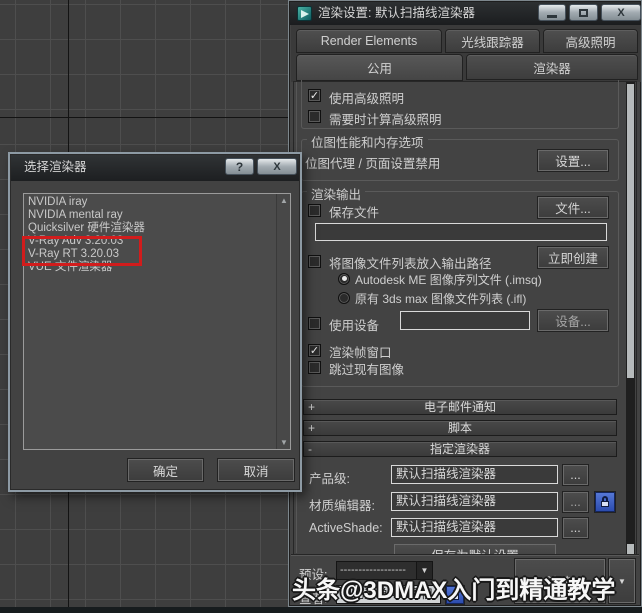 The height and width of the screenshot is (613, 642). Describe the element at coordinates (354, 324) in the screenshot. I see `use-device-label: 使用设备` at that location.